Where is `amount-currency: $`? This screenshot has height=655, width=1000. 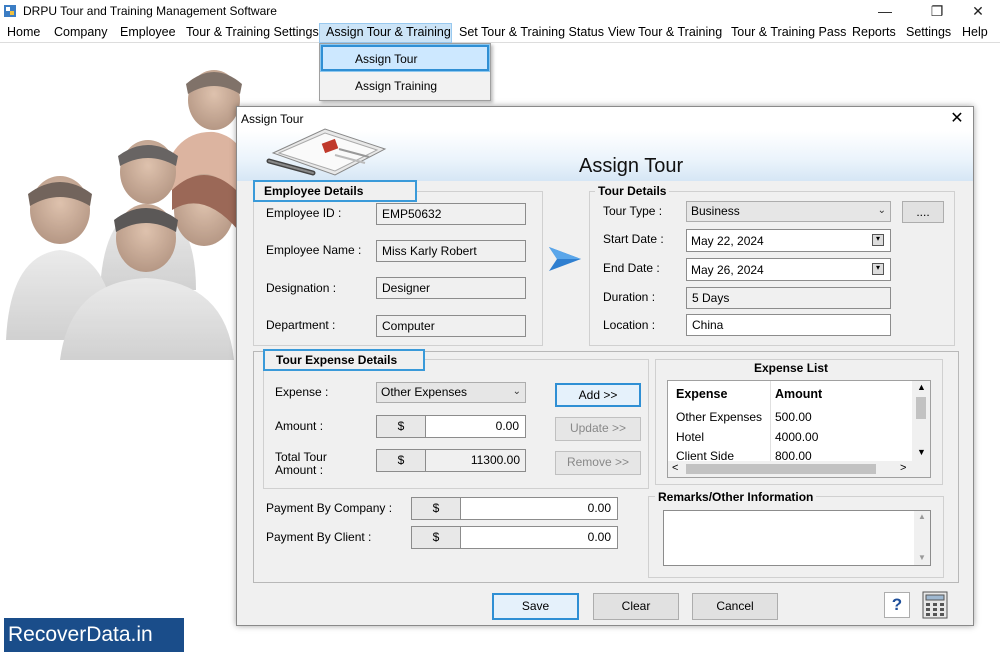
amount-currency: $ is located at coordinates (401, 426).